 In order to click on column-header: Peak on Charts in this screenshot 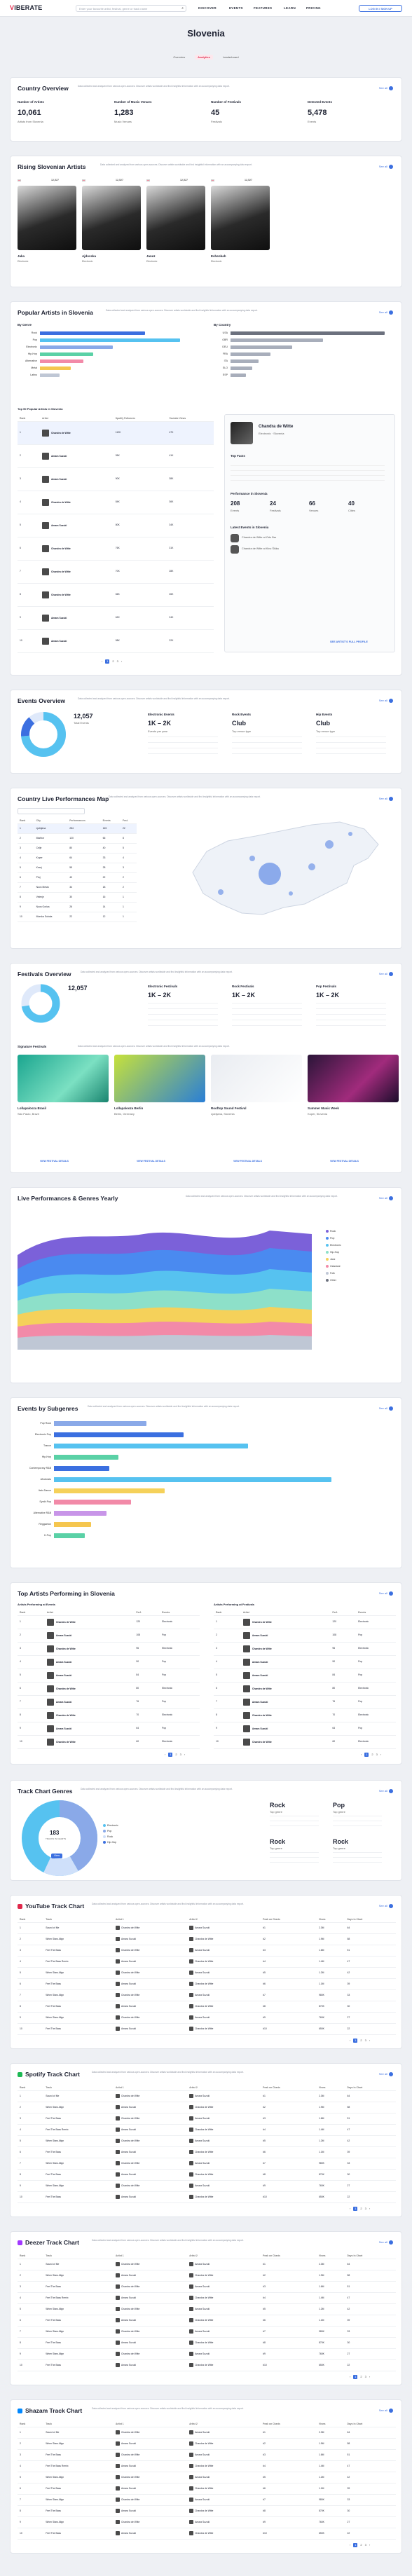, I will do `click(289, 2256)`.